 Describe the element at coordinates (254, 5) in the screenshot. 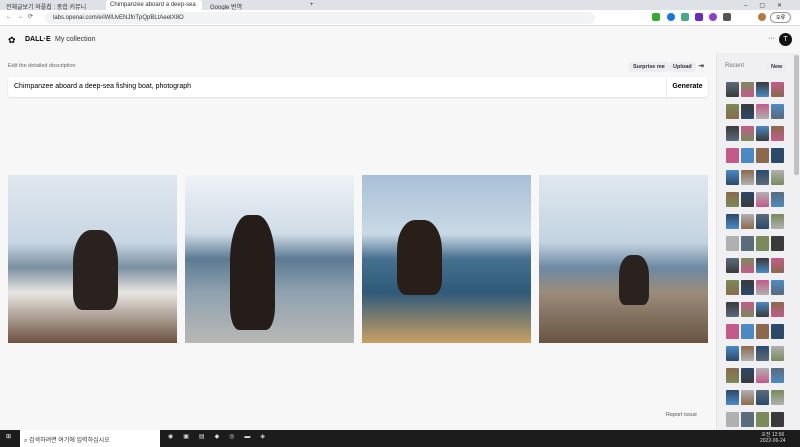

I see `tab-google-translate: Google 번역` at that location.